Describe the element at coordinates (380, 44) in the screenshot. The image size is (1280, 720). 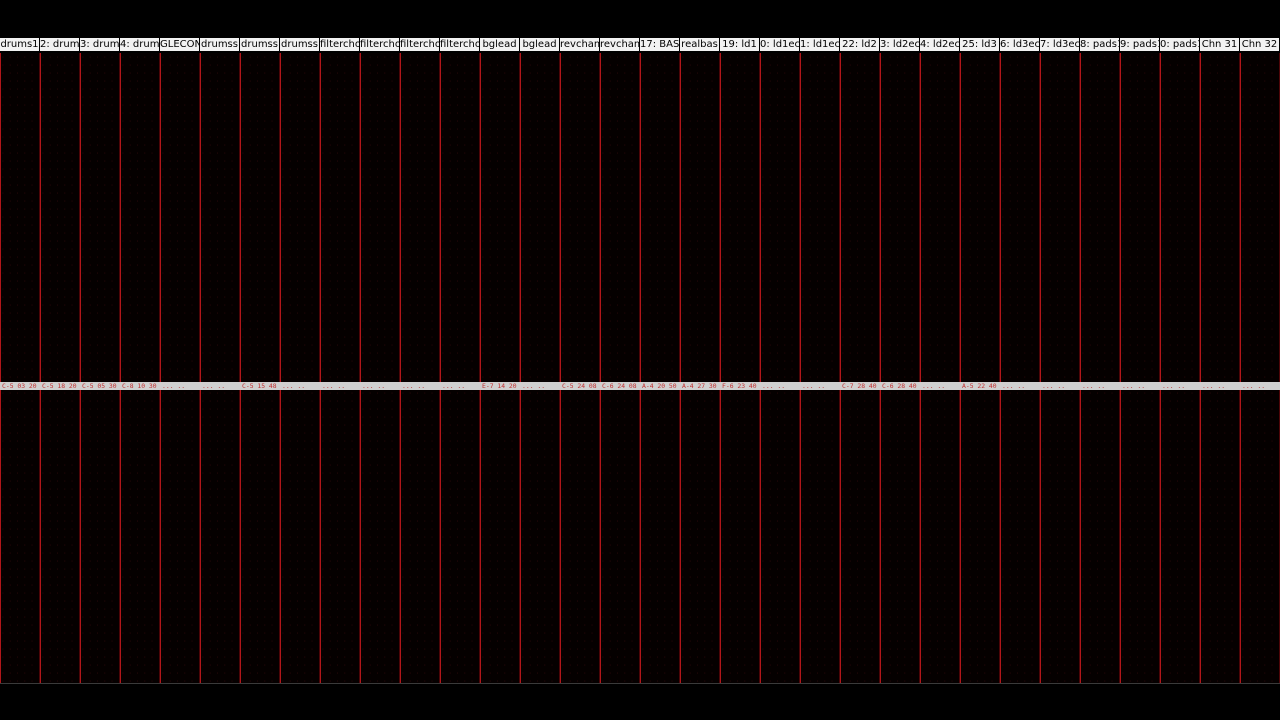
I see `channel-header-10: filterchor` at that location.